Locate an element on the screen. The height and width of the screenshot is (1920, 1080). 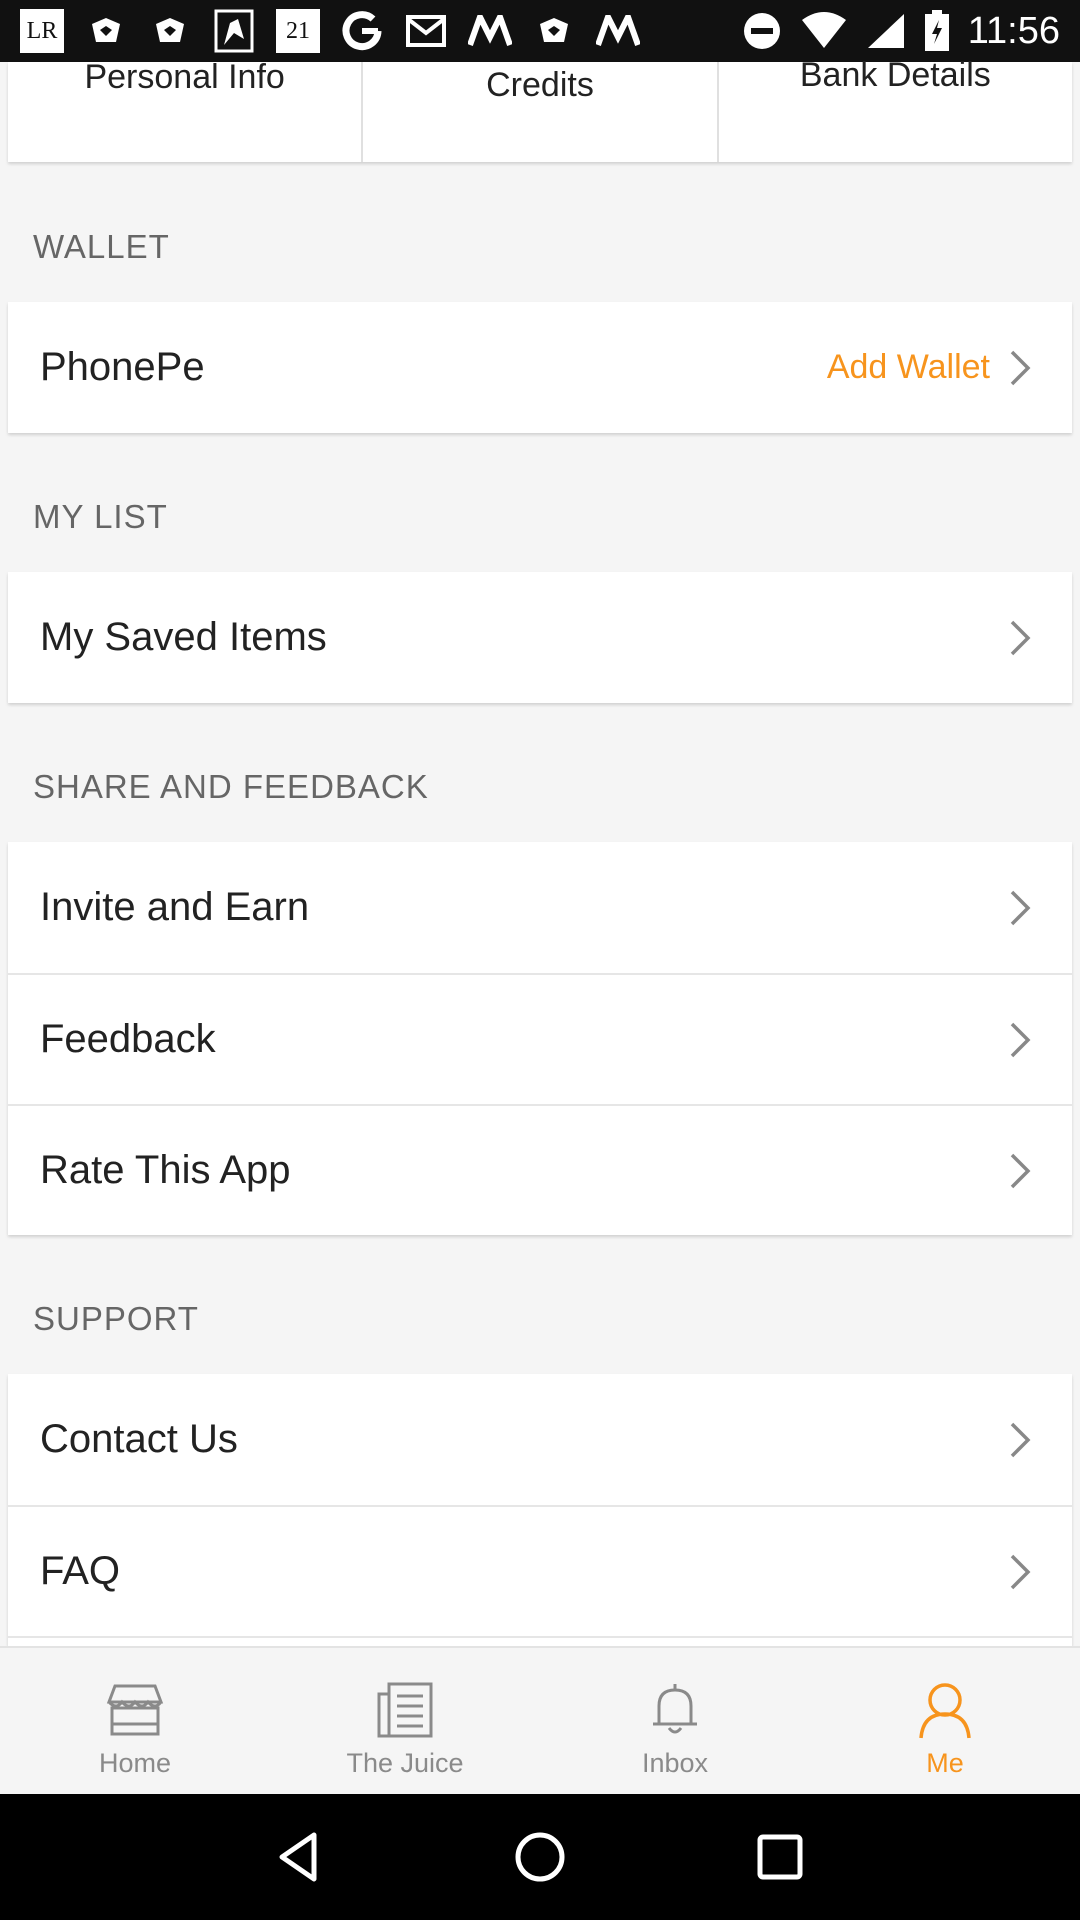
home-icon is located at coordinates (540, 1857).